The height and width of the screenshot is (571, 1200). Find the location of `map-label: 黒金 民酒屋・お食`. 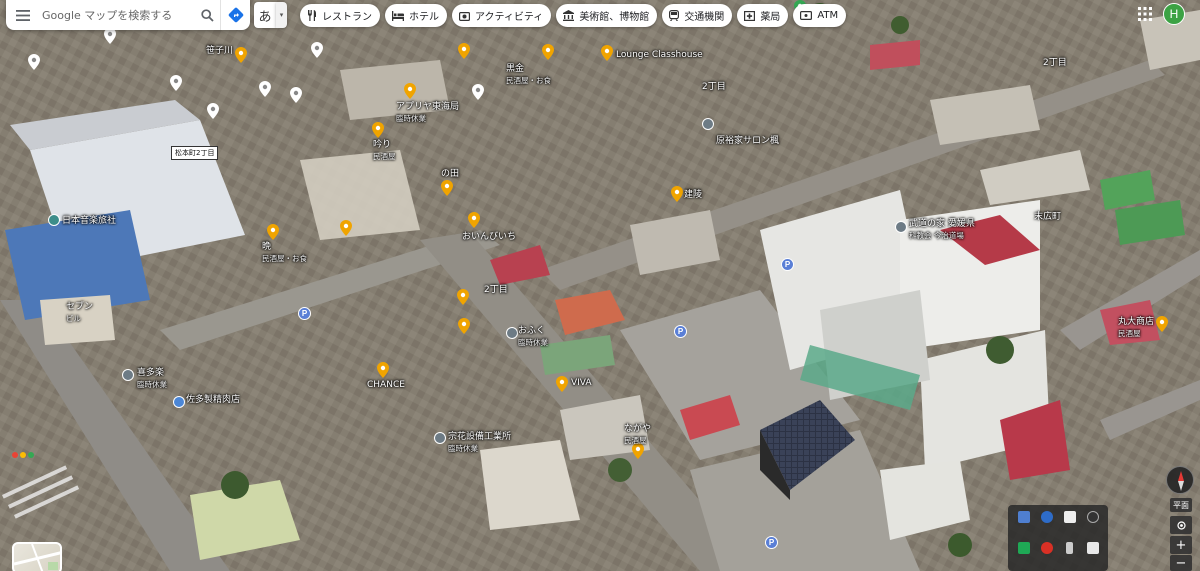

map-label: 黒金 民酒屋・お食 is located at coordinates (528, 75).